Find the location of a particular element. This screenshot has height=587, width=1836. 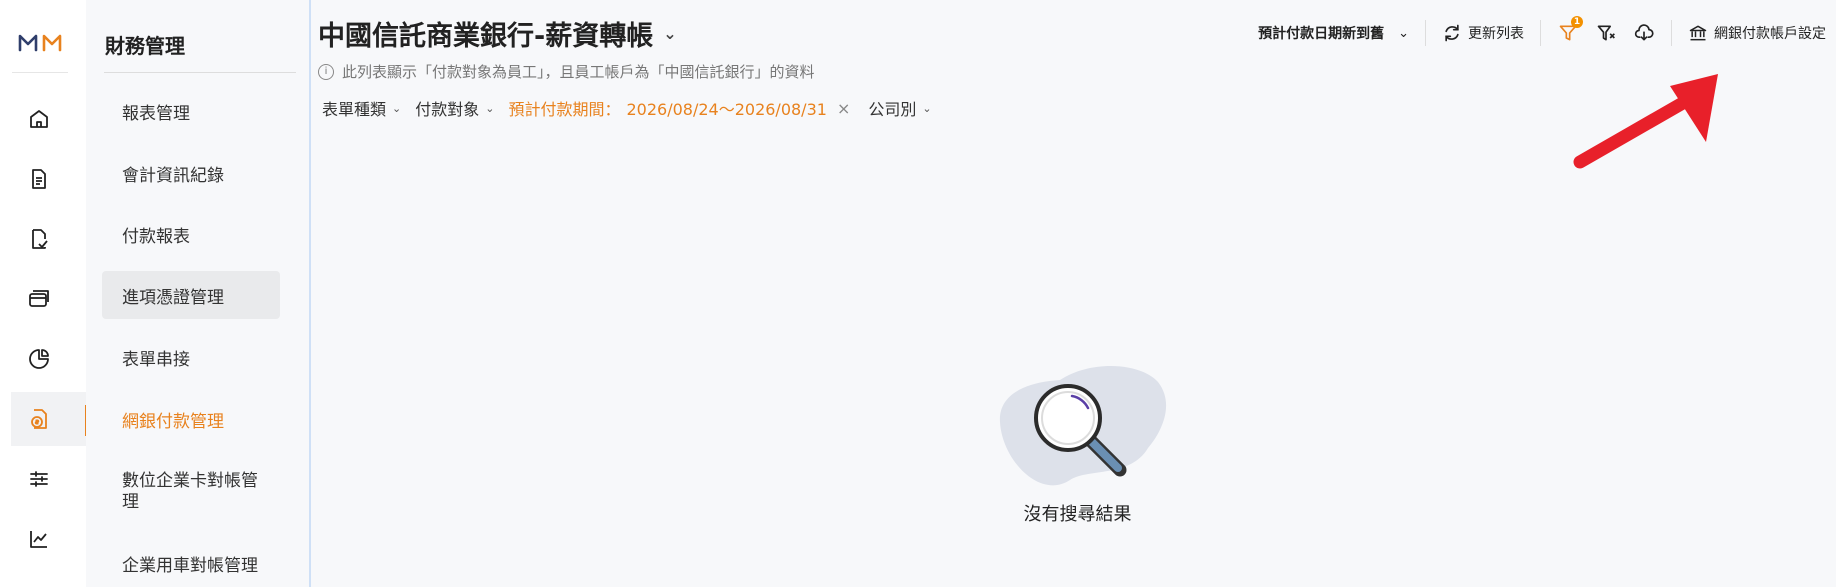

refresh-button: 更新列表 is located at coordinates (1483, 33).